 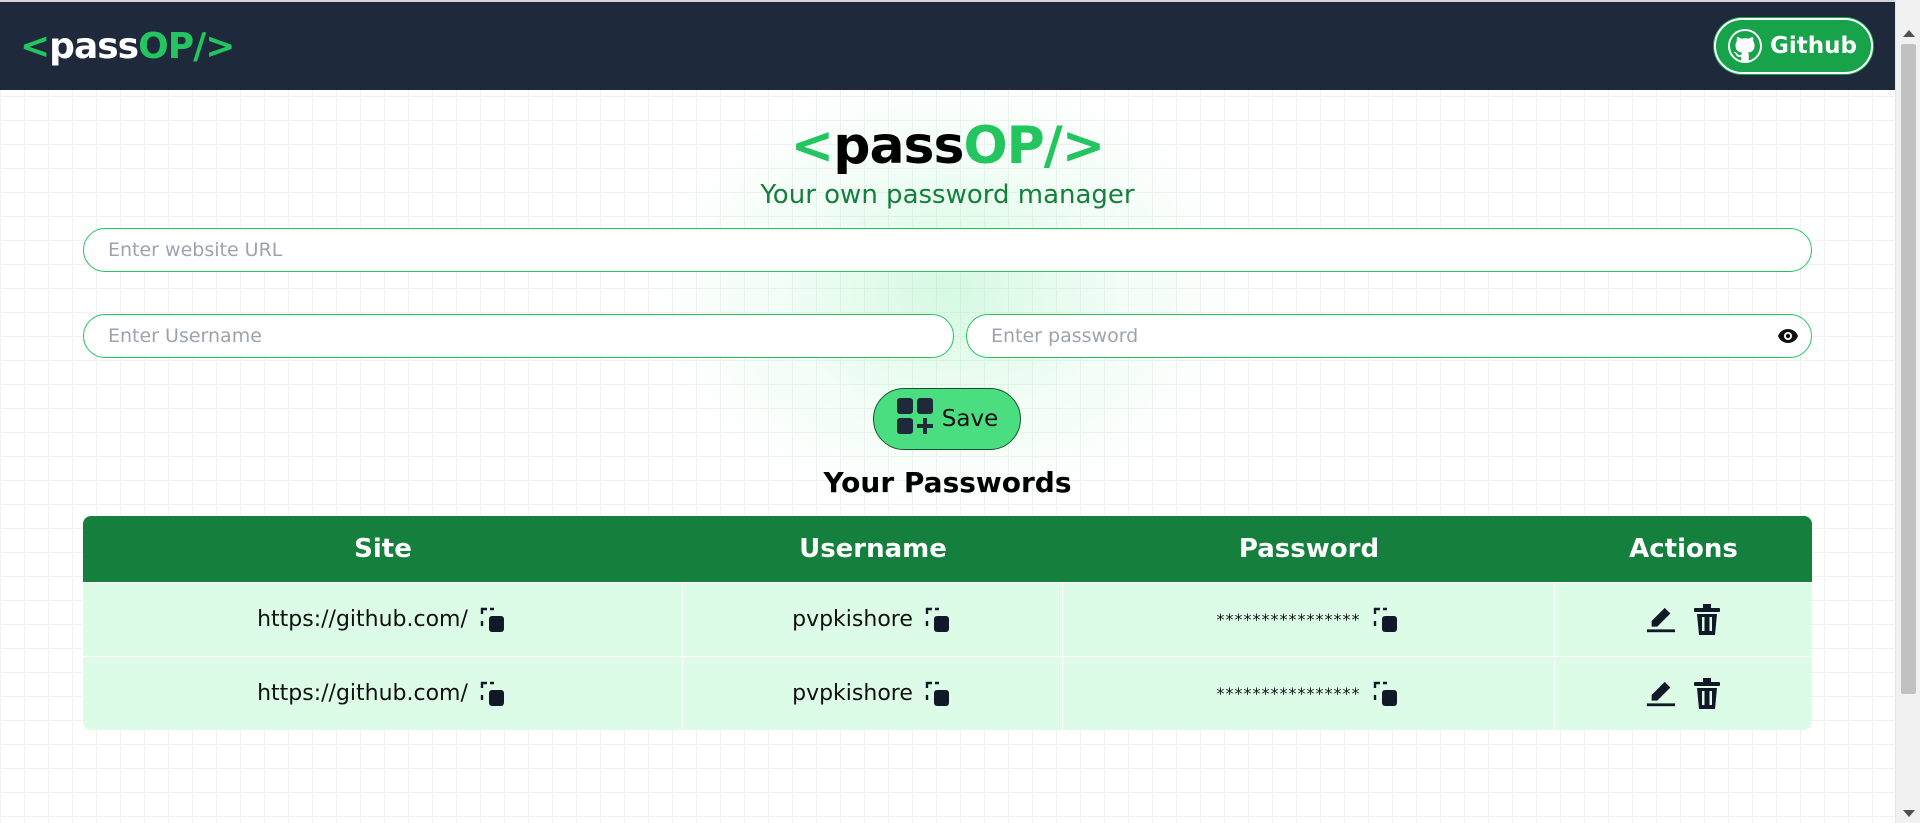 I want to click on logo-open-bracket: <, so click(x=35, y=46).